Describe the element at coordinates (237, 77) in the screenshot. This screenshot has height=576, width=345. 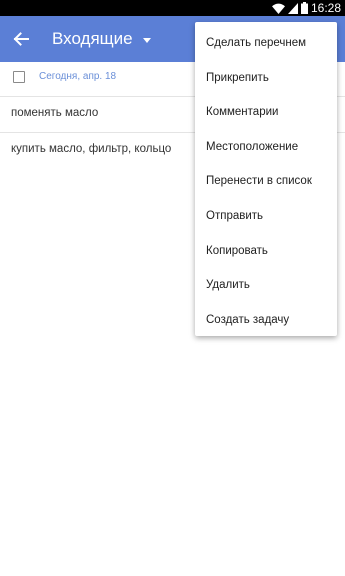
I see `menu-item-label: Прикрепить` at that location.